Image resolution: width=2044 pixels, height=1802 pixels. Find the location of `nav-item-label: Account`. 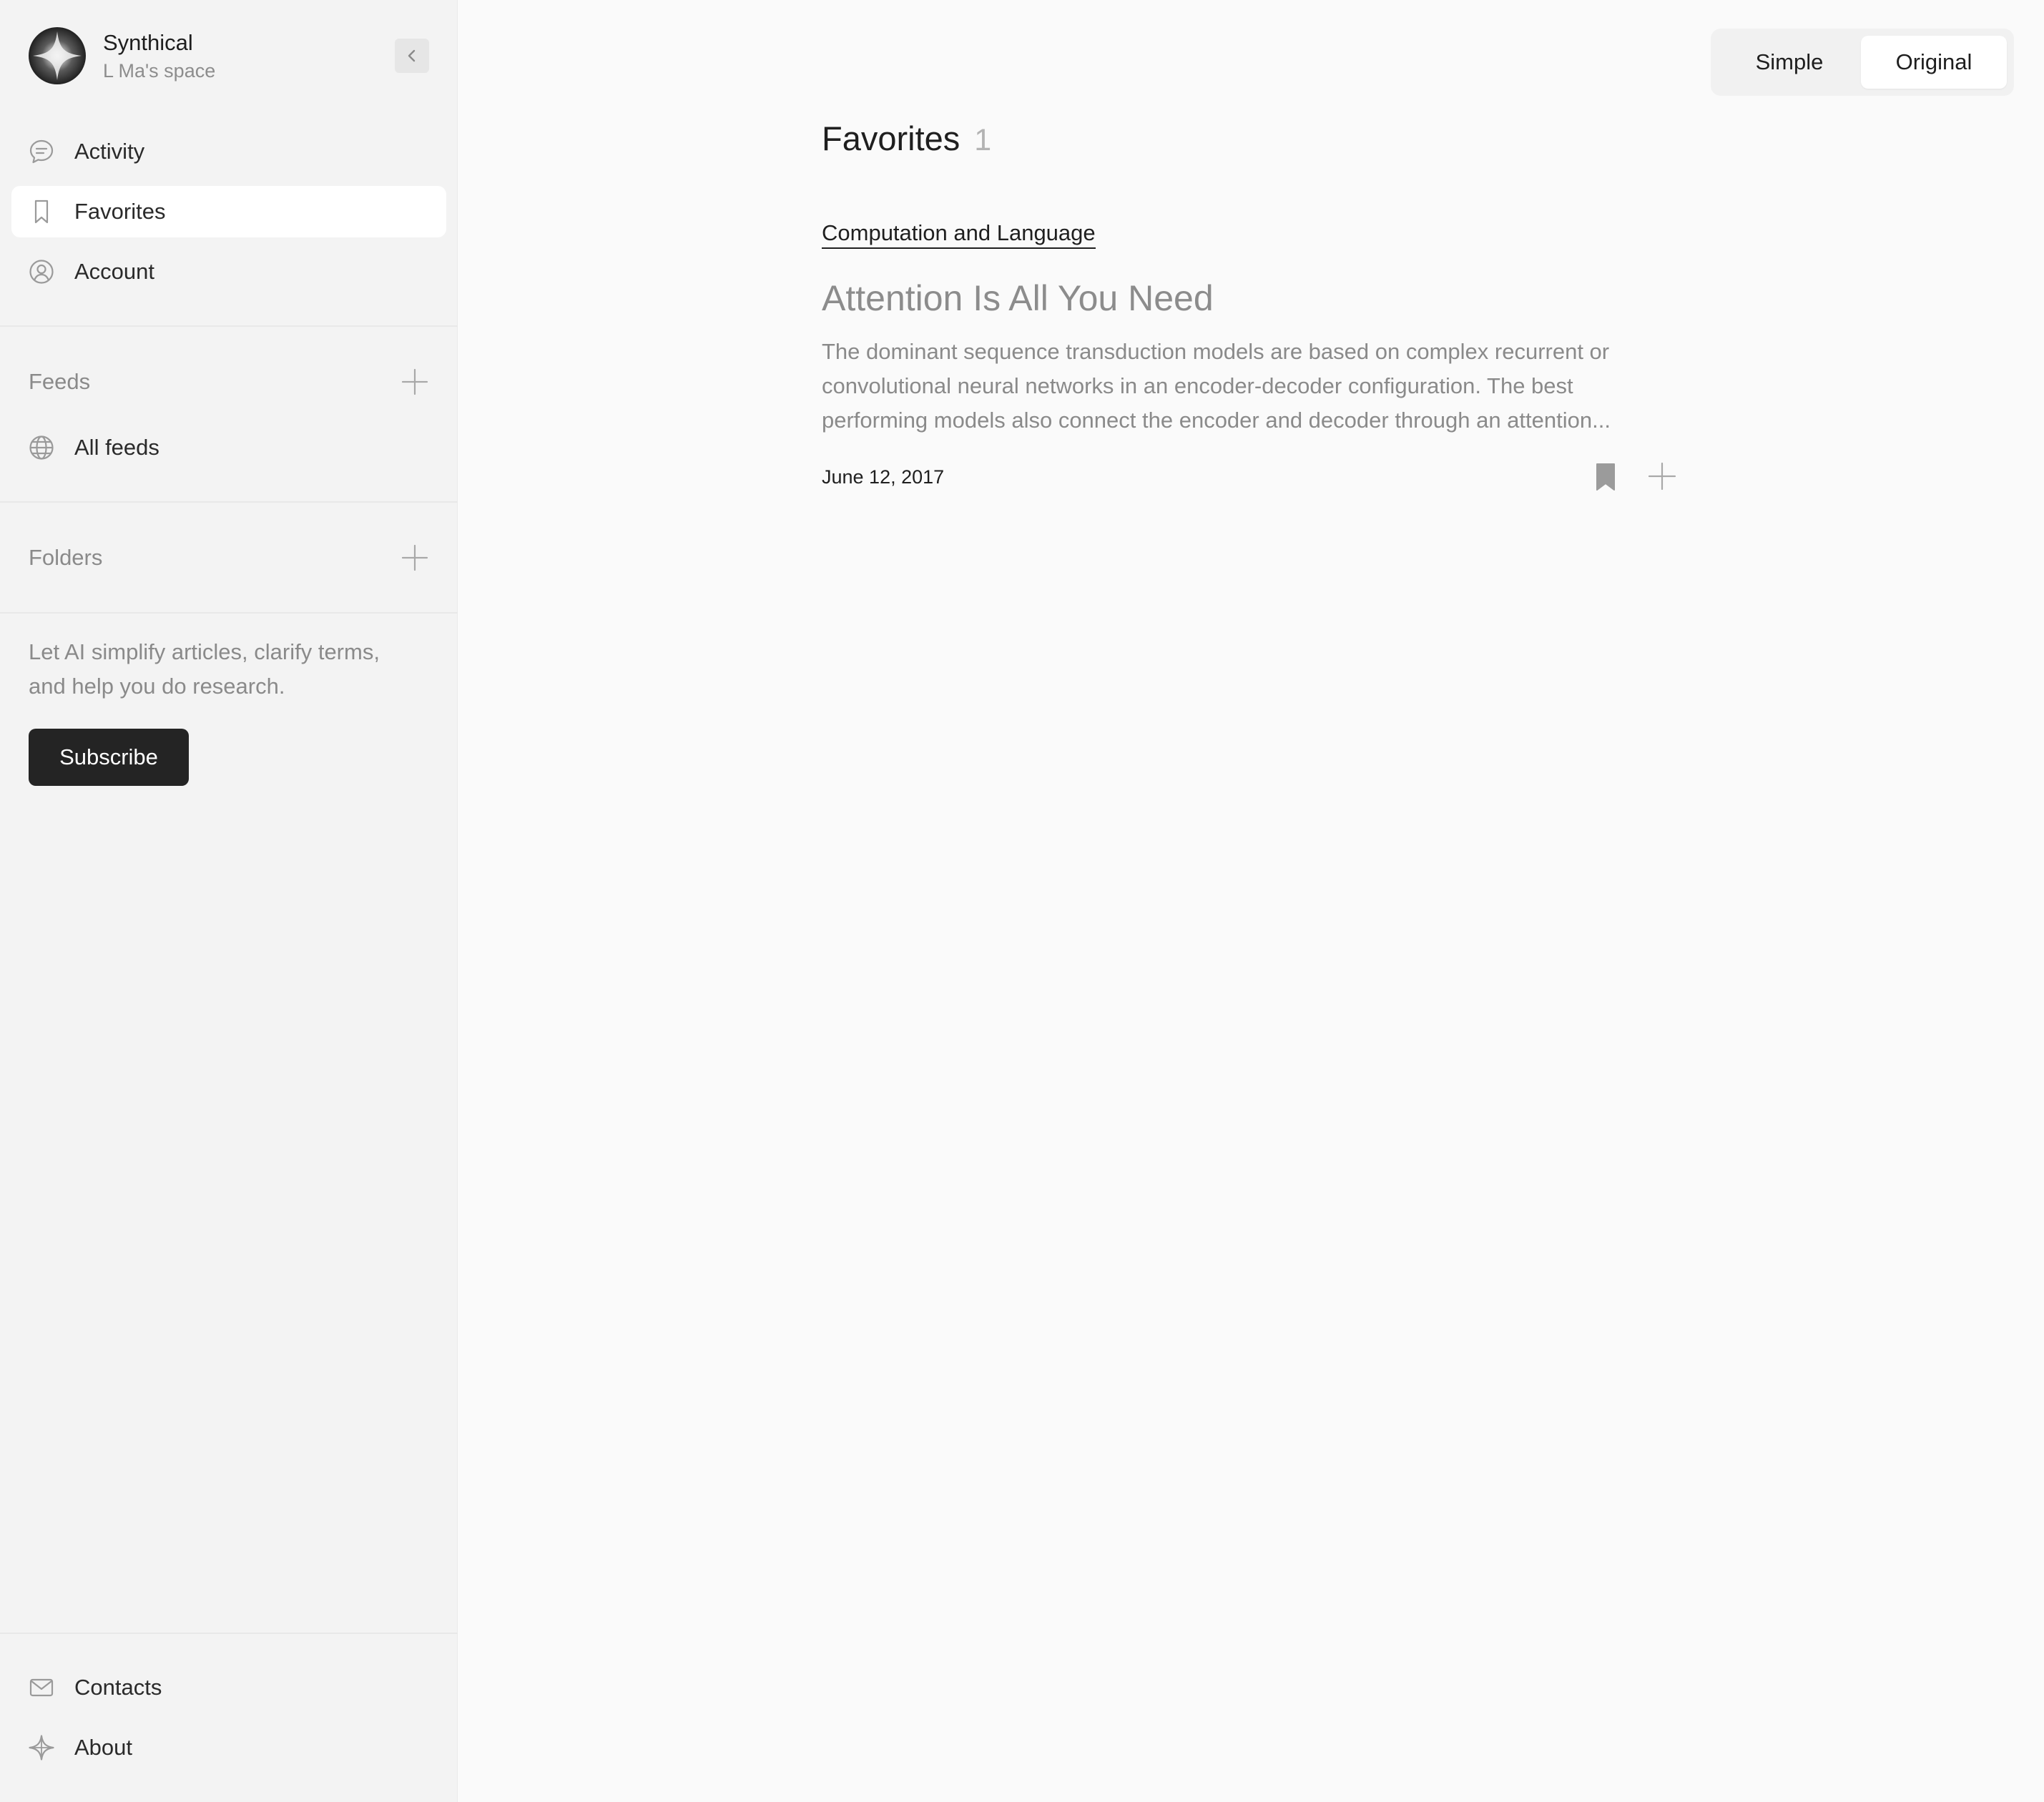

nav-item-label: Account is located at coordinates (114, 271).